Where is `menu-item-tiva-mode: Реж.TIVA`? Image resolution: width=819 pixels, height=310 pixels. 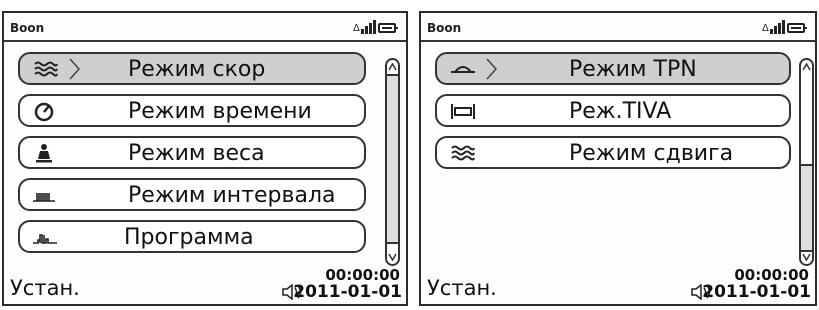 menu-item-tiva-mode: Реж.TIVA is located at coordinates (613, 110).